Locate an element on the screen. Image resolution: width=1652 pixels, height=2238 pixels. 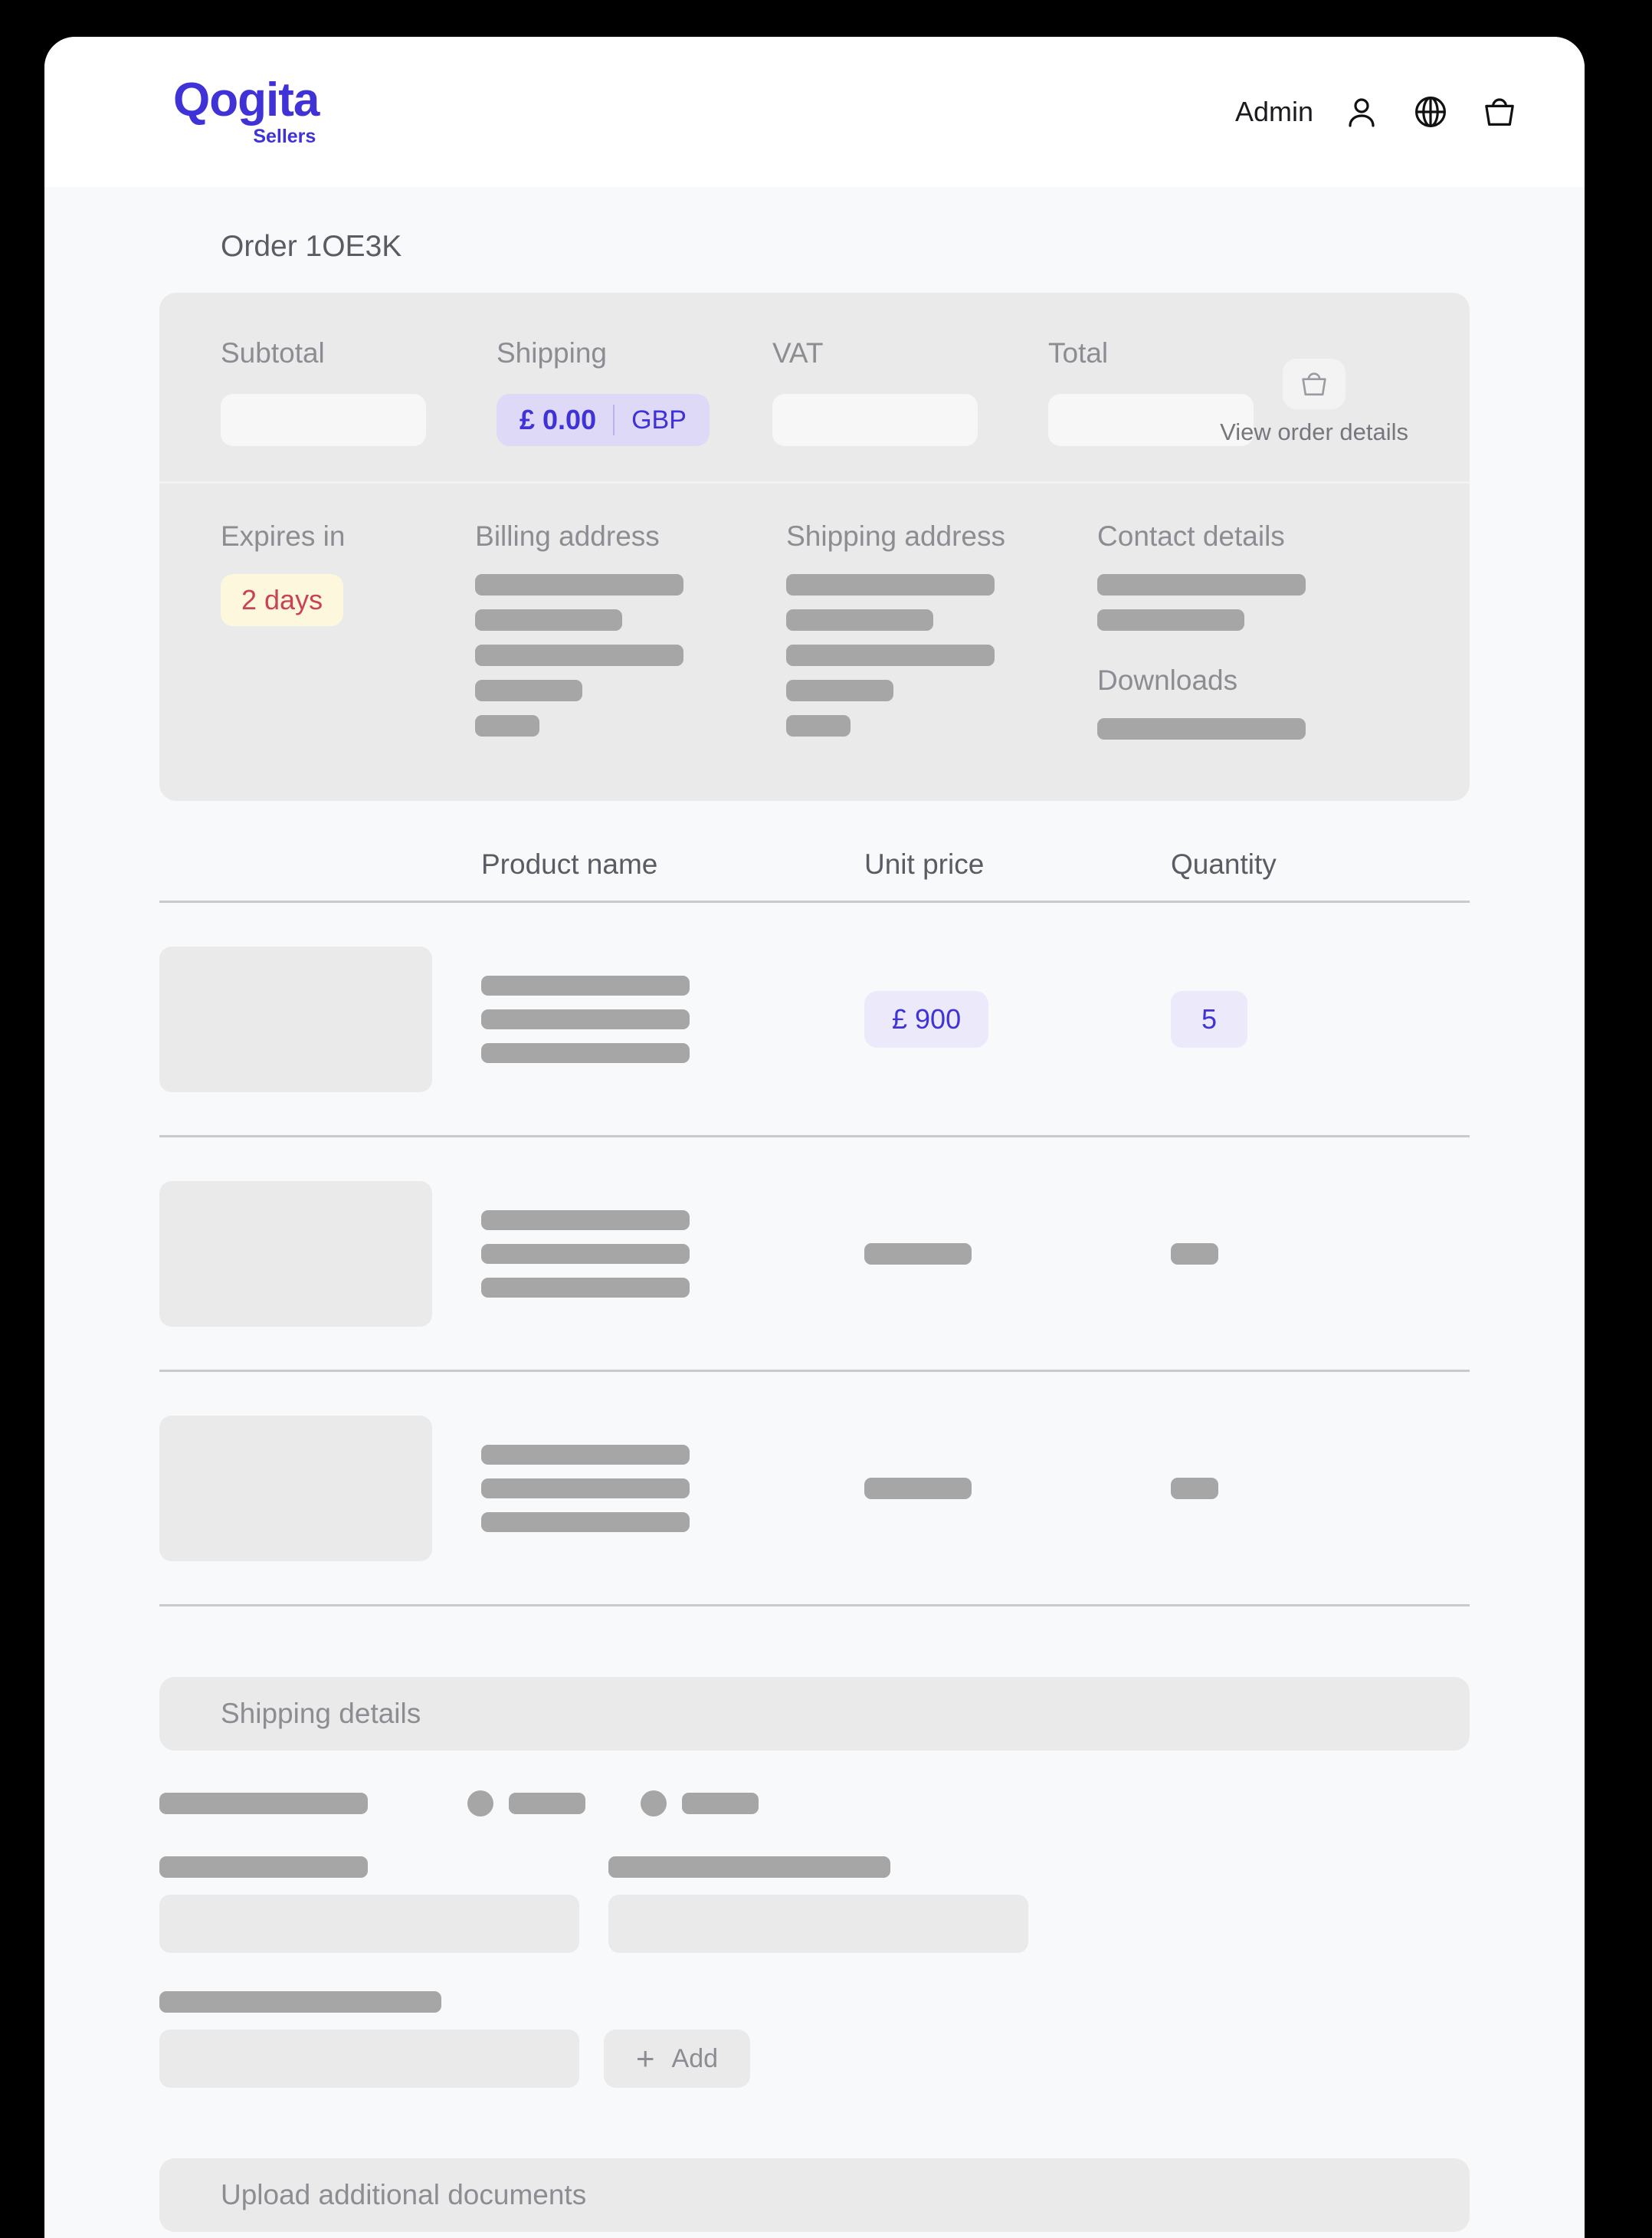
shipping-amount: £ 0.00 is located at coordinates (558, 419).